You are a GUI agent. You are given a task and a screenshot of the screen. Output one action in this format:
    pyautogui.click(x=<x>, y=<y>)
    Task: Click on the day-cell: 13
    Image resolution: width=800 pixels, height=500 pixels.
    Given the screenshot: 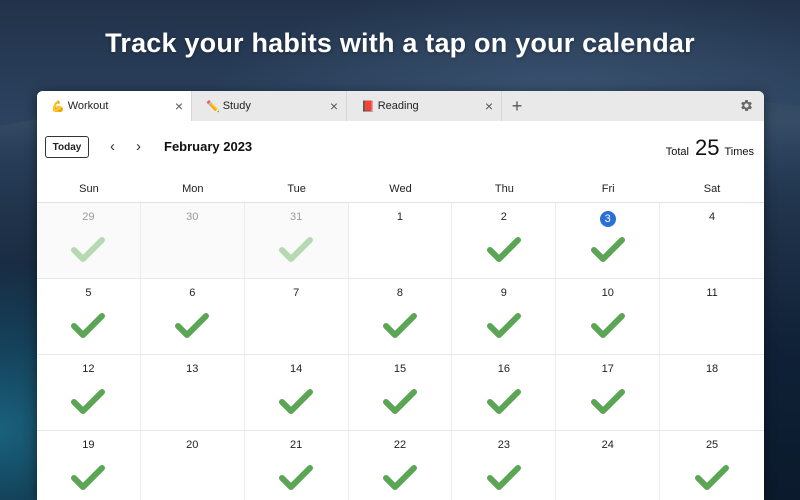 What is the action you would take?
    pyautogui.click(x=193, y=392)
    